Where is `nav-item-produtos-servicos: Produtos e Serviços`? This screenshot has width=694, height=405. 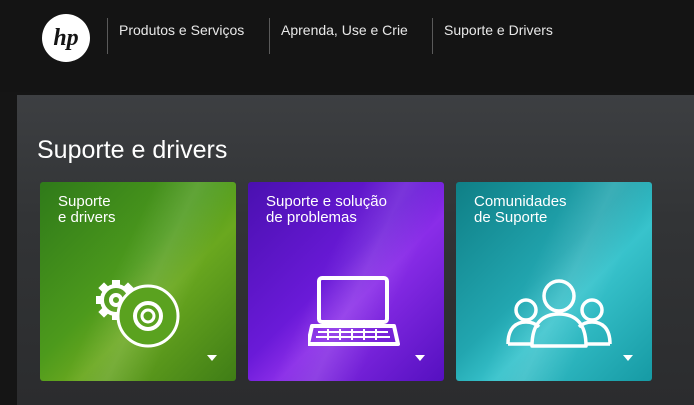 nav-item-produtos-servicos: Produtos e Serviços is located at coordinates (175, 36).